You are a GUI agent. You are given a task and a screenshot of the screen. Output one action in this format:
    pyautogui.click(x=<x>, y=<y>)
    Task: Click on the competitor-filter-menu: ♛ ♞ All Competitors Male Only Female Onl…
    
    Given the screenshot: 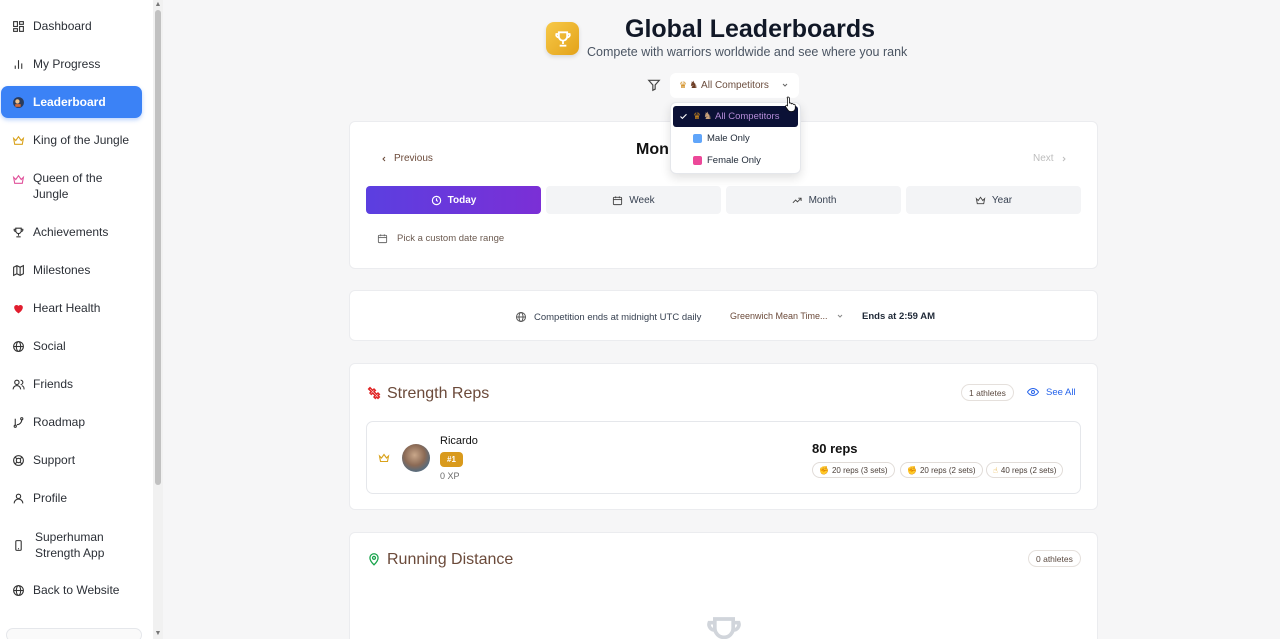 What is the action you would take?
    pyautogui.click(x=735, y=138)
    